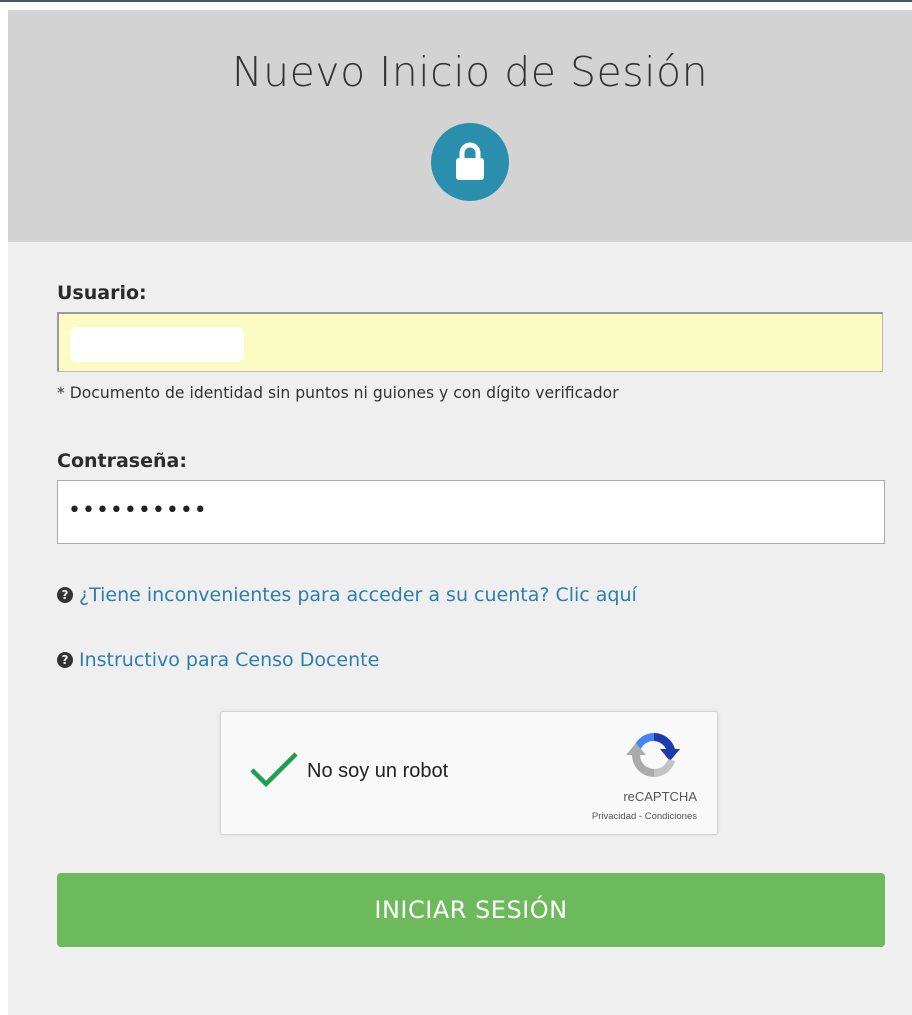 The image size is (912, 1015). I want to click on checkmark-icon, so click(274, 770).